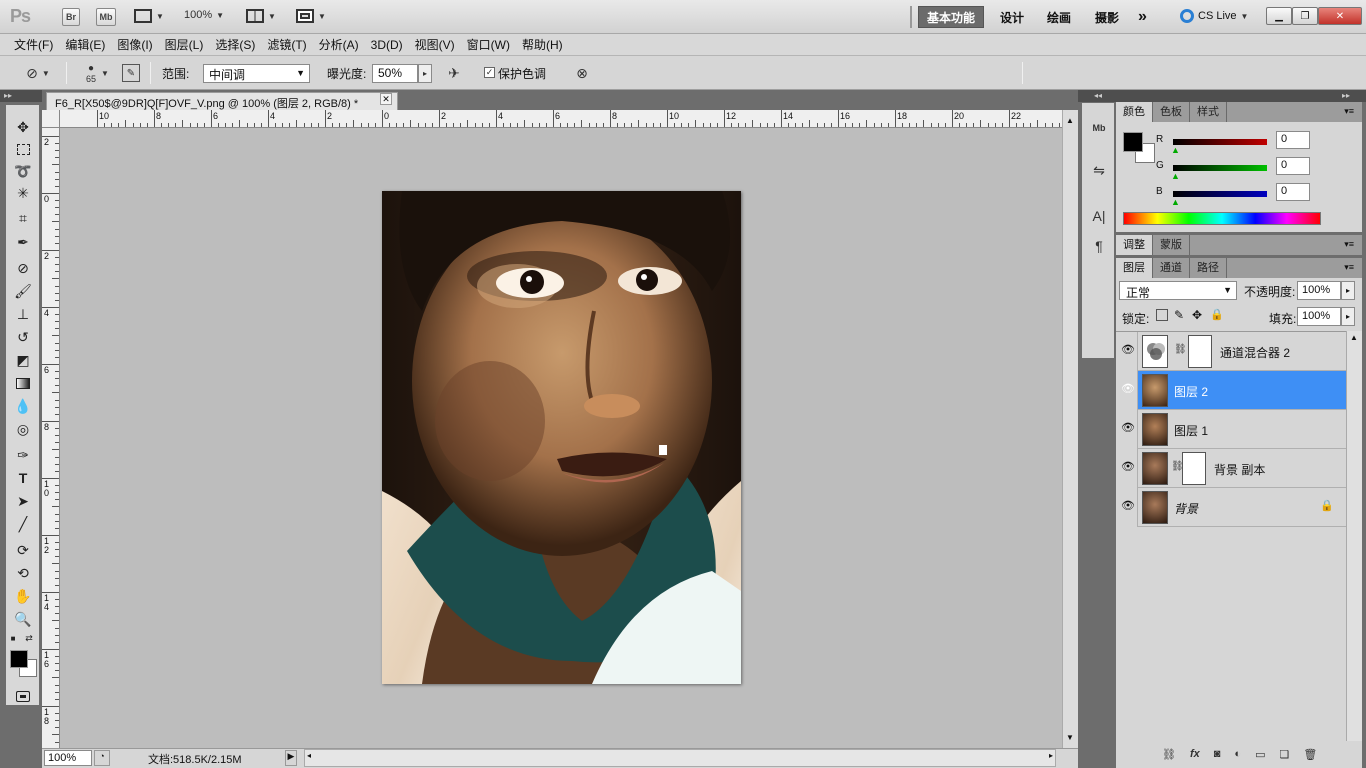 This screenshot has height=768, width=1366. Describe the element at coordinates (51, 119) in the screenshot. I see `ruler-origin` at that location.